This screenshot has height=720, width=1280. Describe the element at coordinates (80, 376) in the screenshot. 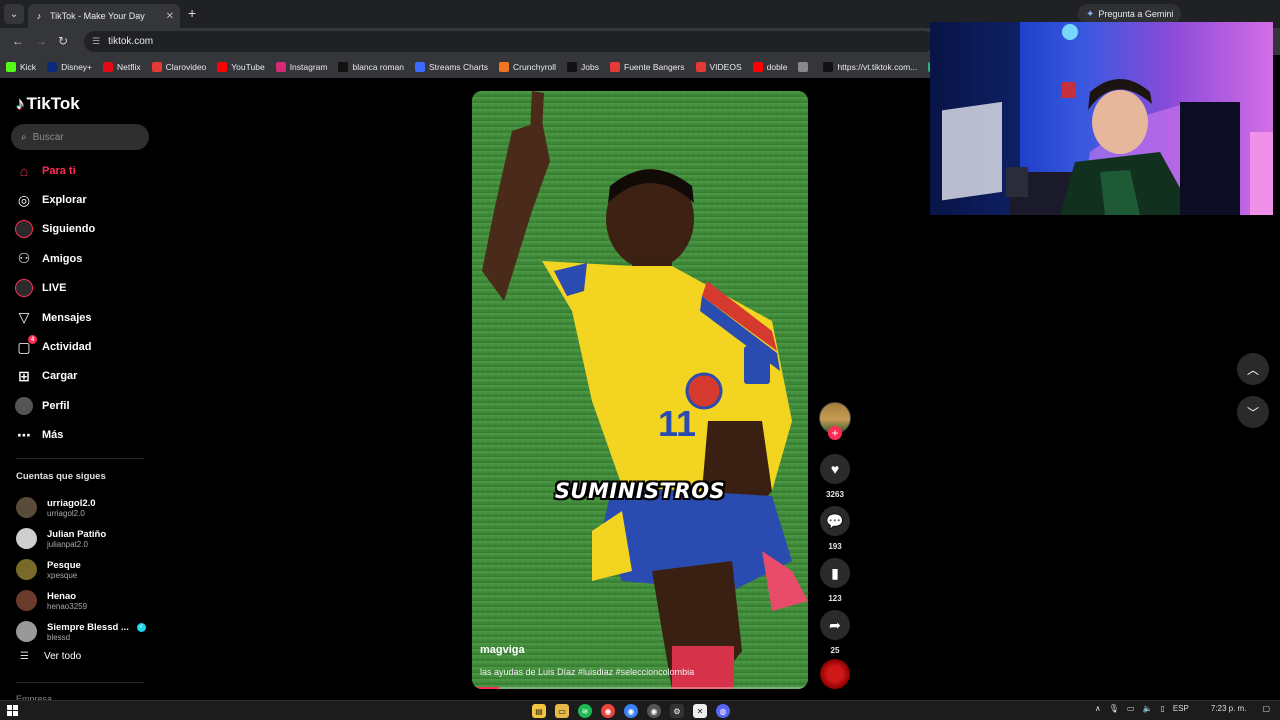

I see `nav-item: ⊞ Cargar` at that location.